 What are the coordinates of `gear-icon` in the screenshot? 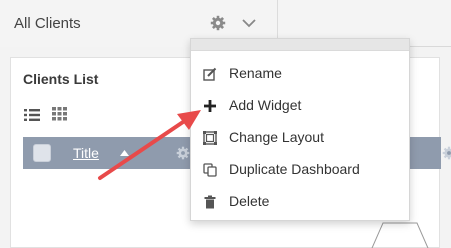 It's located at (218, 23).